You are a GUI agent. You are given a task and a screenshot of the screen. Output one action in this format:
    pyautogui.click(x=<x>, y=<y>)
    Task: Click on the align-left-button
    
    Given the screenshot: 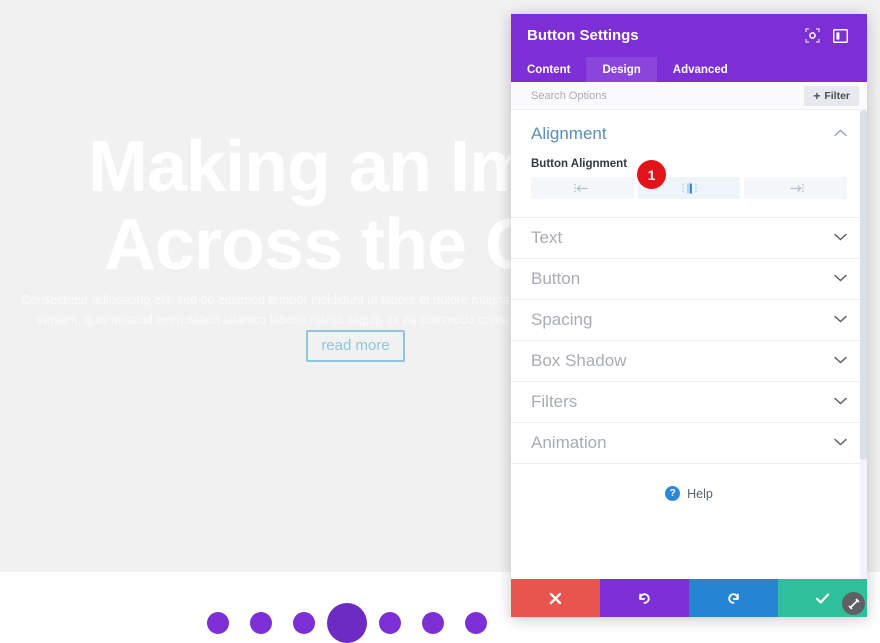 What is the action you would take?
    pyautogui.click(x=582, y=188)
    